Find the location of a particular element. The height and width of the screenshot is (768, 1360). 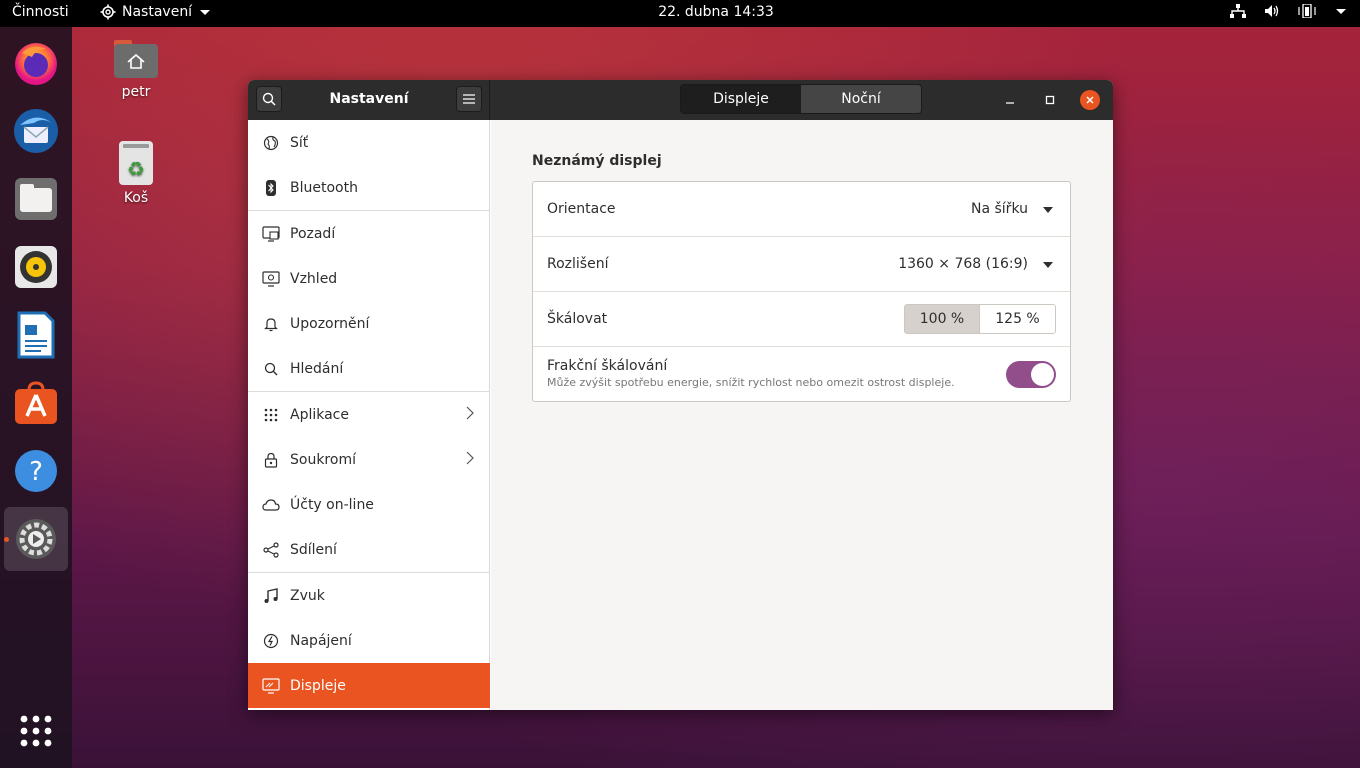

sidebar-item-privacy: Soukromí is located at coordinates (369, 459).